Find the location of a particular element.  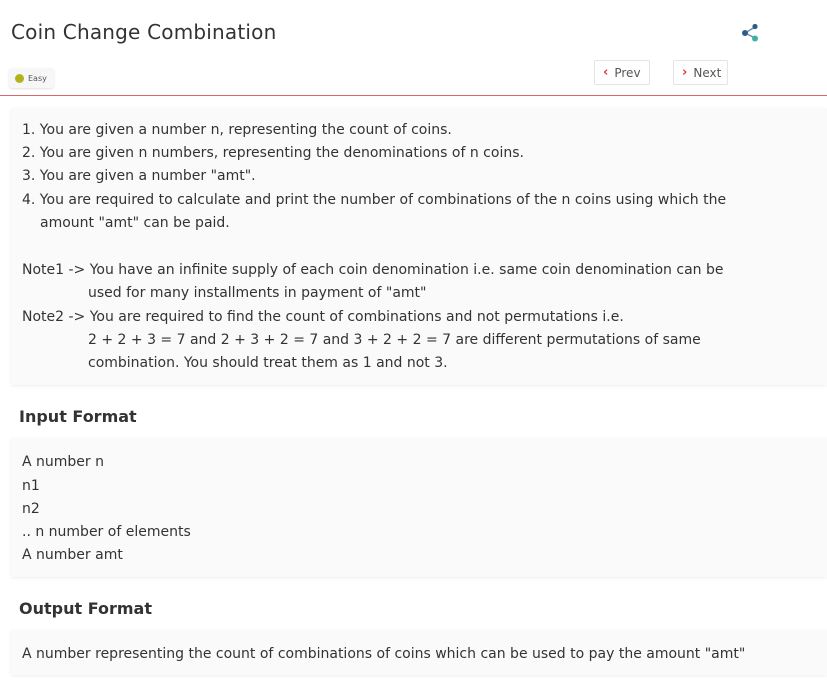

chevron-right-icon: › is located at coordinates (685, 72).